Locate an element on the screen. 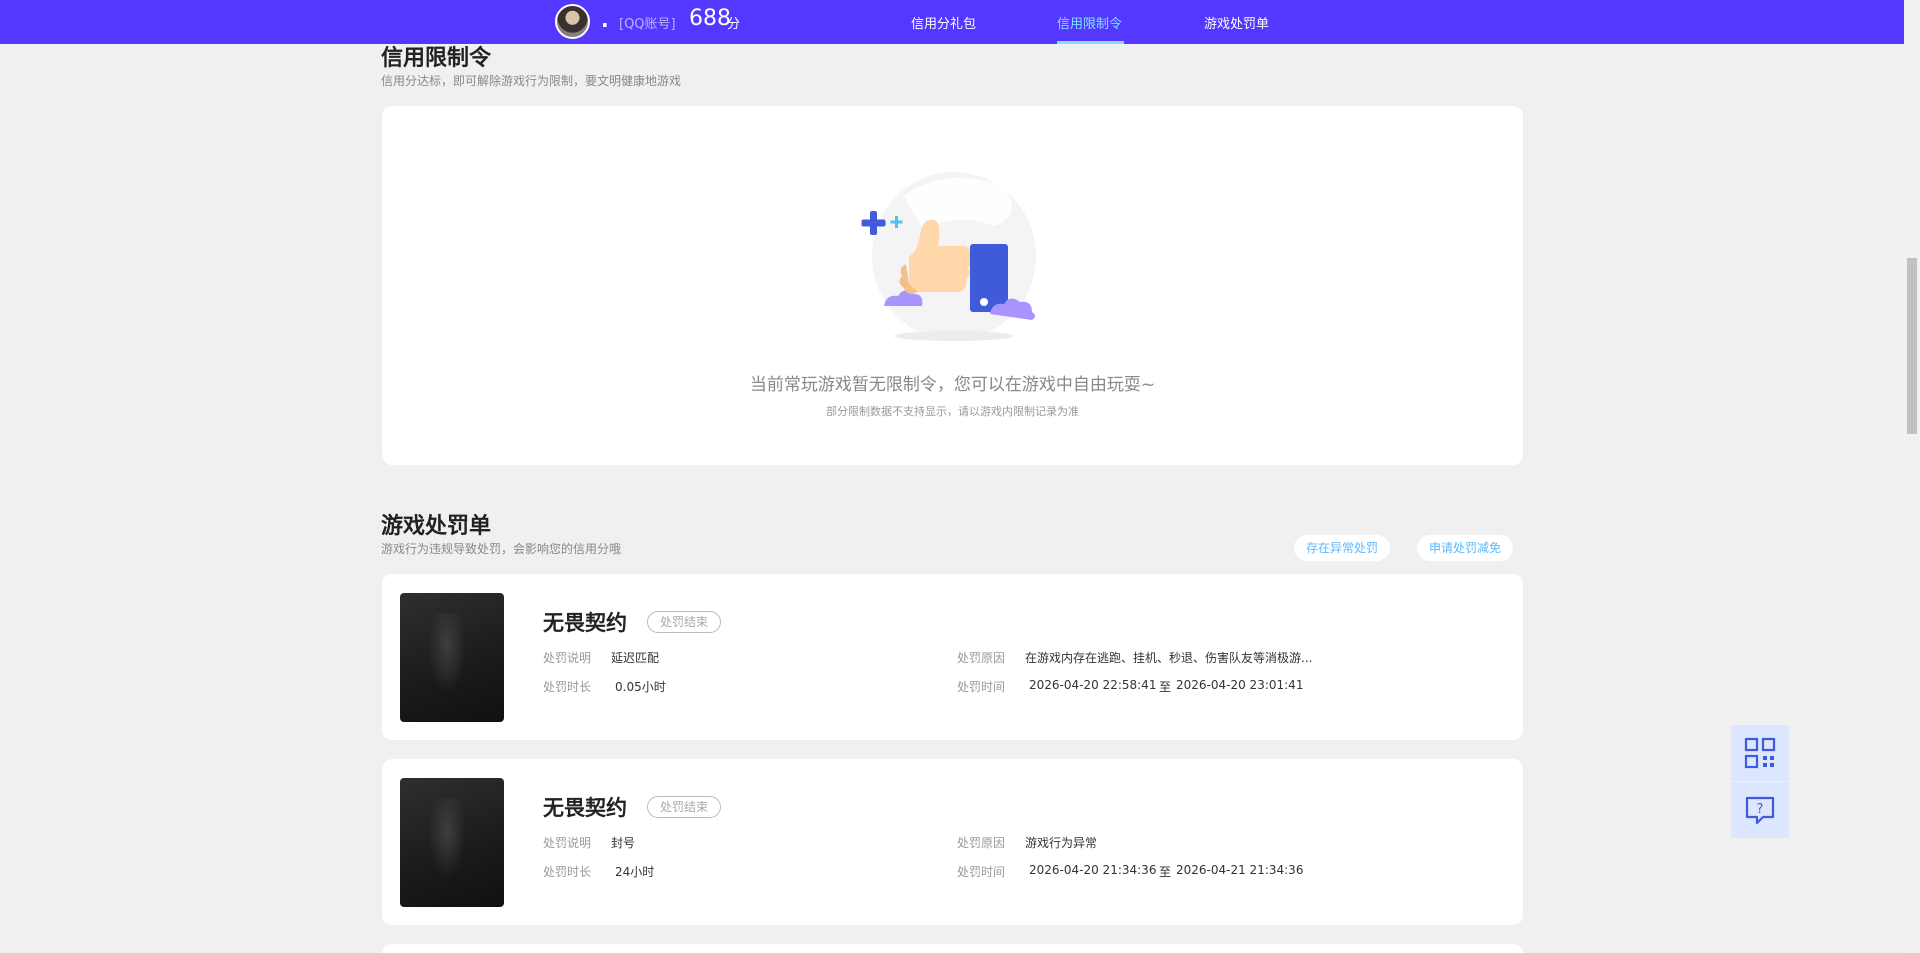  penalty-duration-value: 0.05小时 is located at coordinates (640, 687).